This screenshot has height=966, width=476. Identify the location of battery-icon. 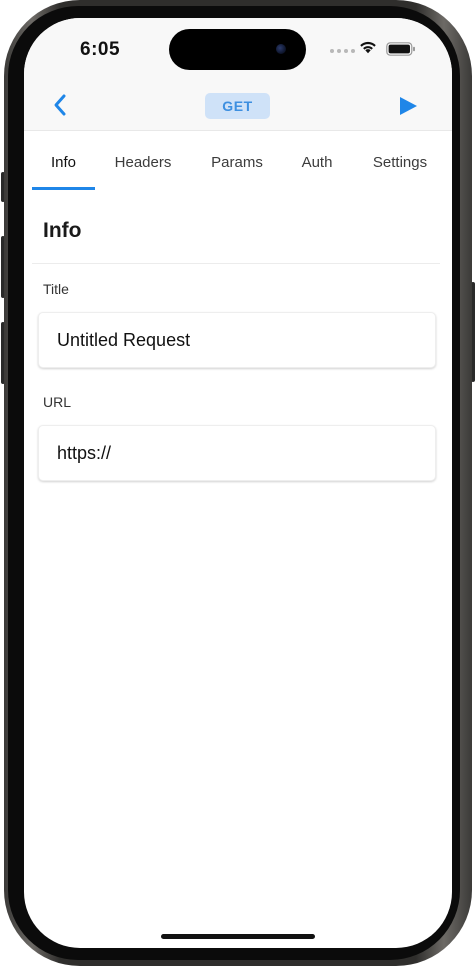
(400, 49).